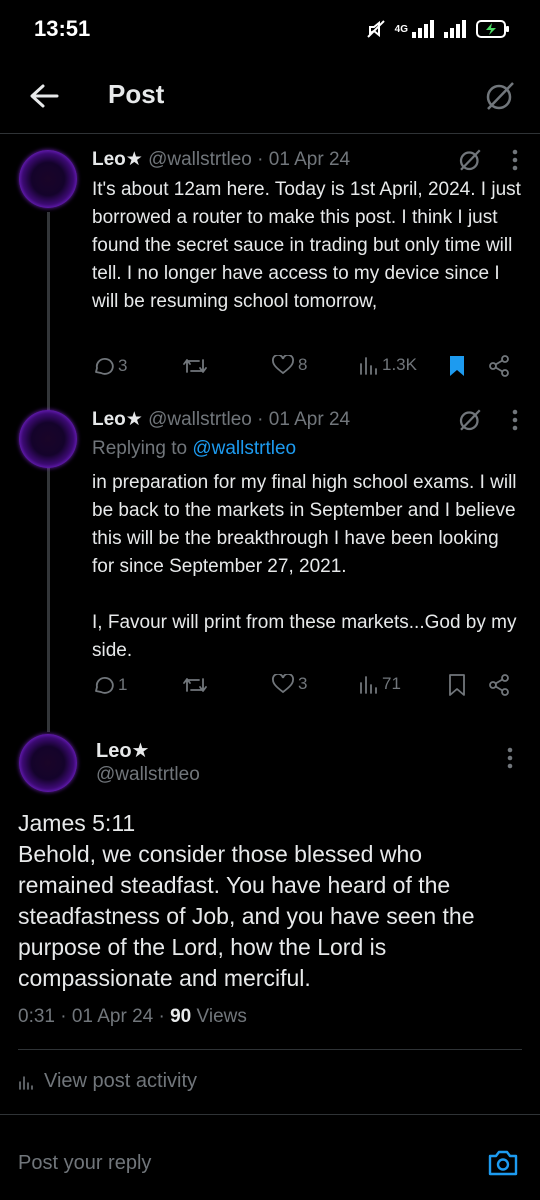 The image size is (540, 1200). I want to click on views-button: 1.3K, so click(387, 365).